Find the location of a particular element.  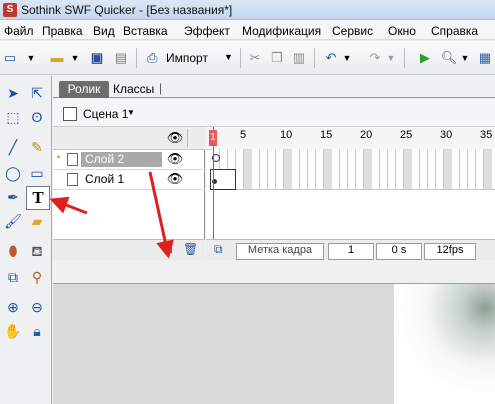

tab-movie: Ролик is located at coordinates (84, 89).